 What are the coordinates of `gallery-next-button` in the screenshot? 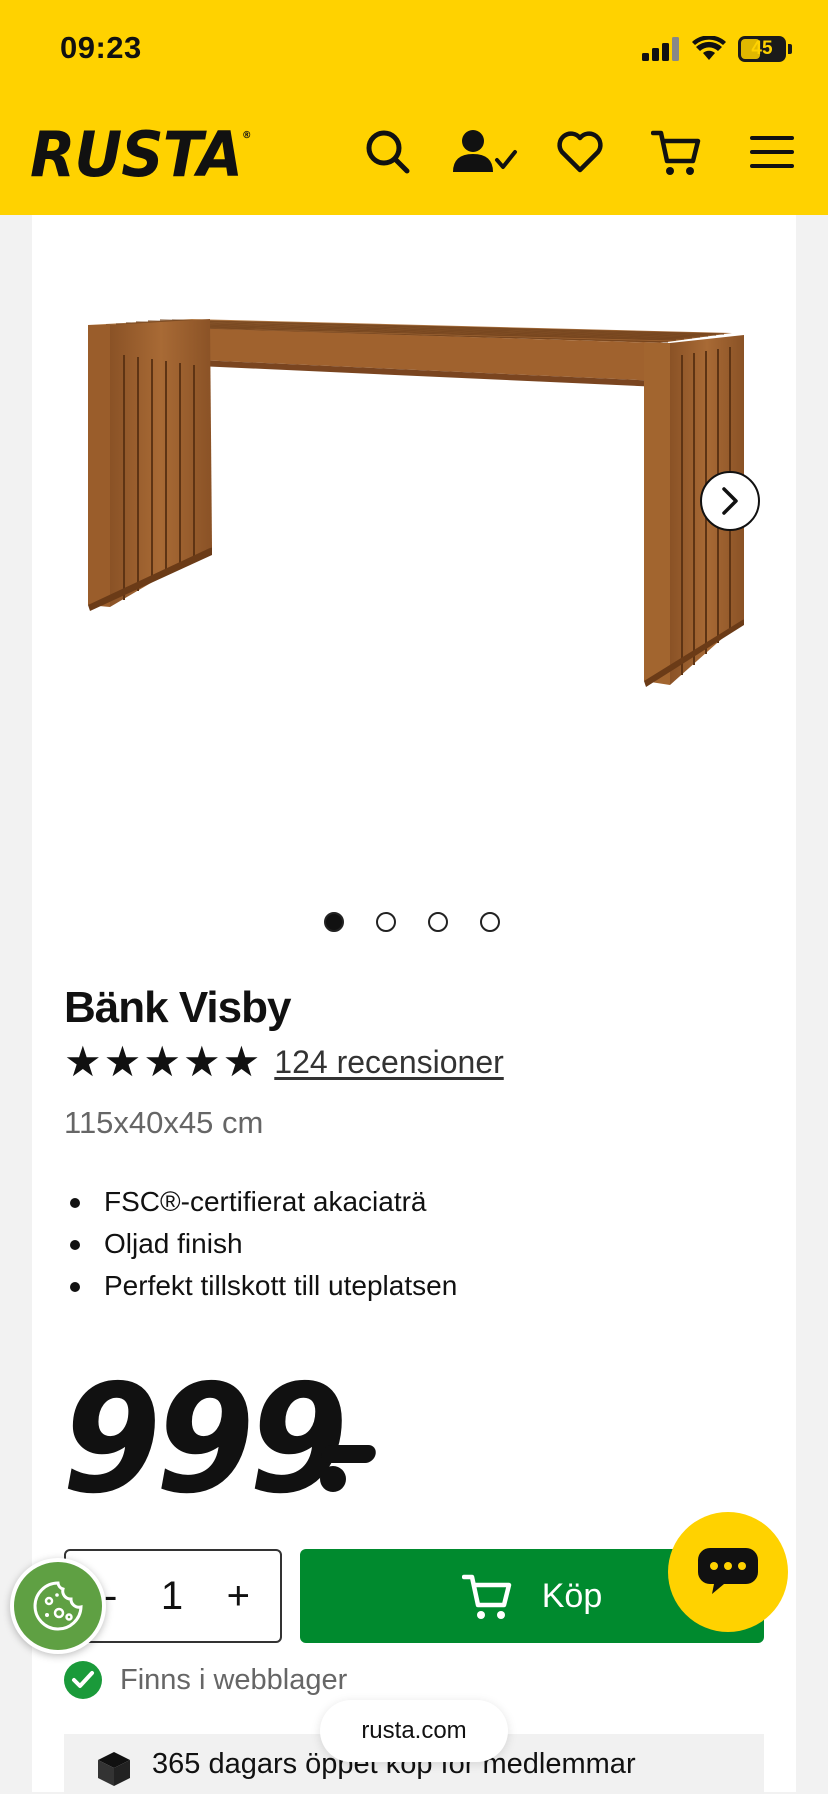 It's located at (730, 501).